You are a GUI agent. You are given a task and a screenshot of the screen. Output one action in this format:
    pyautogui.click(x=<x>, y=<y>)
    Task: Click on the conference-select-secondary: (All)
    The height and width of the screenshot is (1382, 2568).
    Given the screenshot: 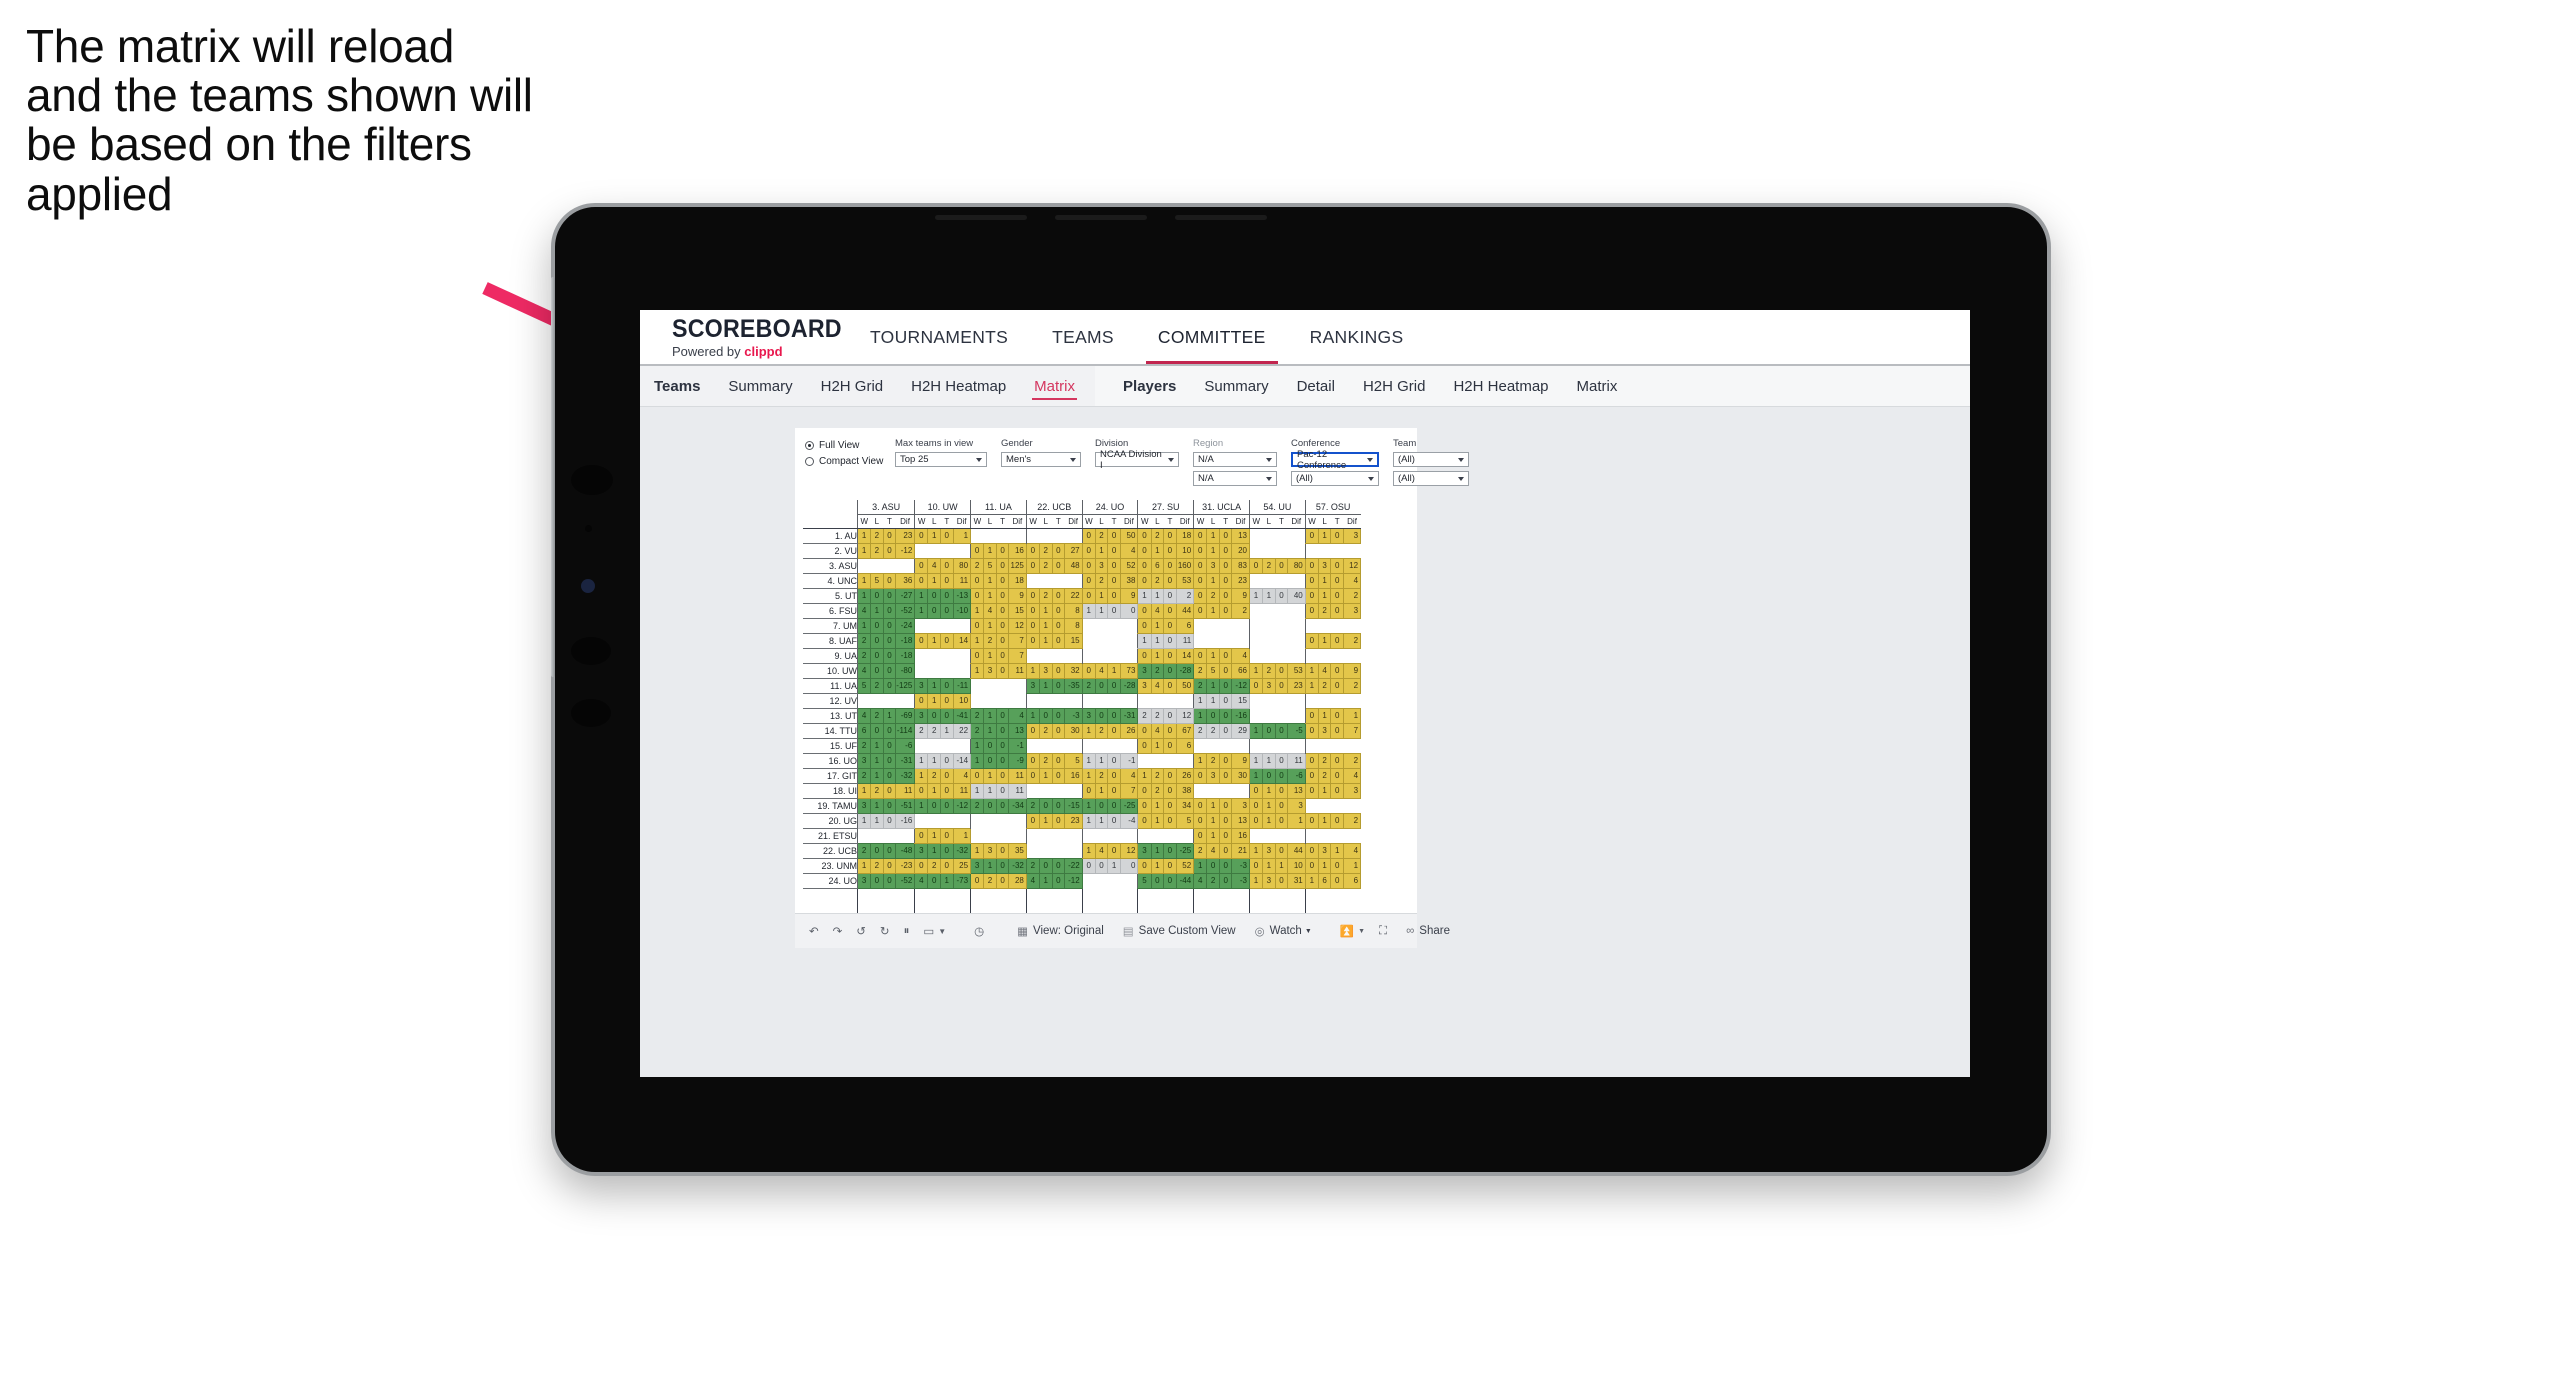 What is the action you would take?
    pyautogui.click(x=1335, y=478)
    